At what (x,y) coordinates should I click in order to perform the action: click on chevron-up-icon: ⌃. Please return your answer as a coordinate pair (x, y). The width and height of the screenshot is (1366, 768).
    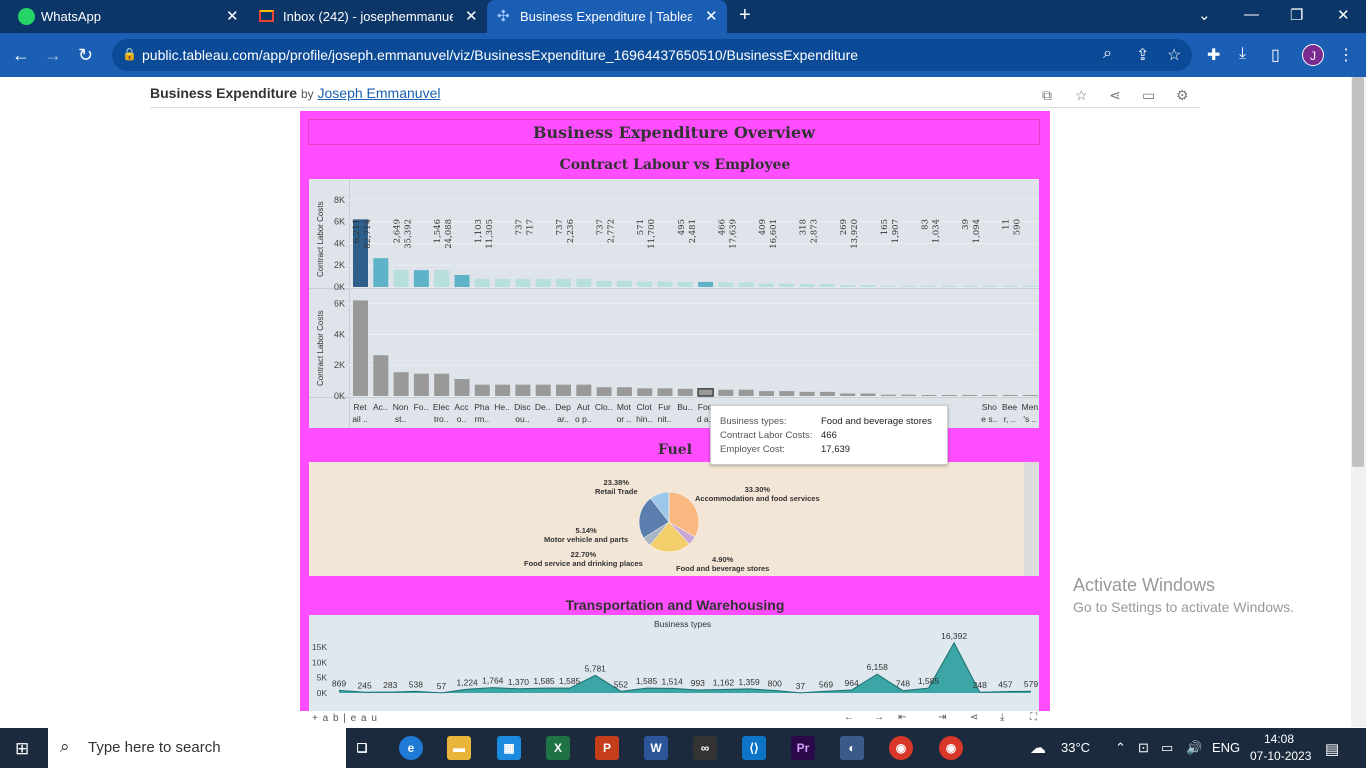
    Looking at the image, I should click on (1120, 748).